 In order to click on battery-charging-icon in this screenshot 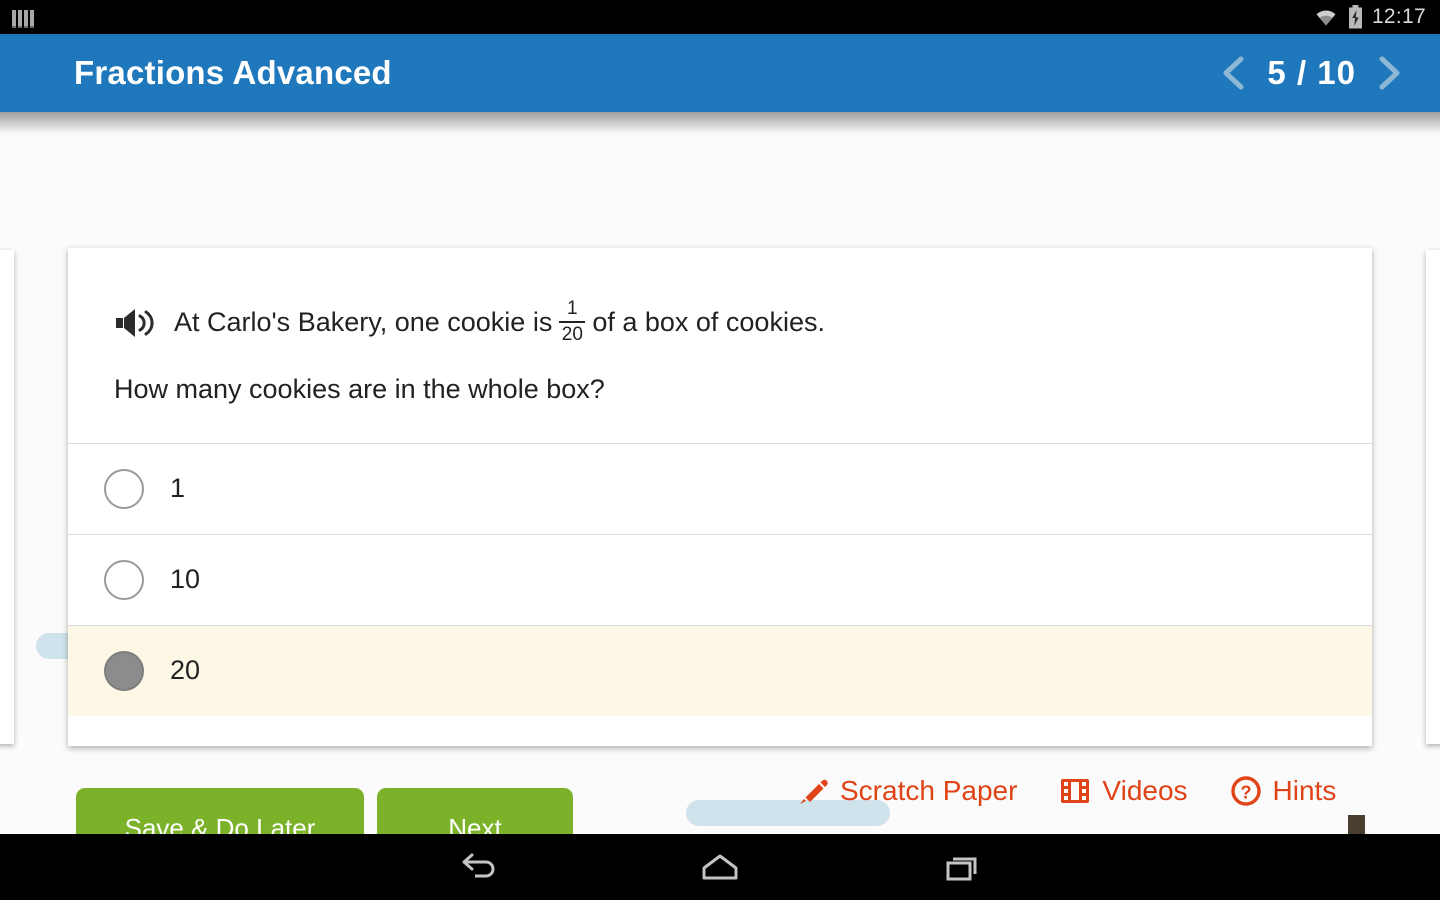, I will do `click(1355, 17)`.